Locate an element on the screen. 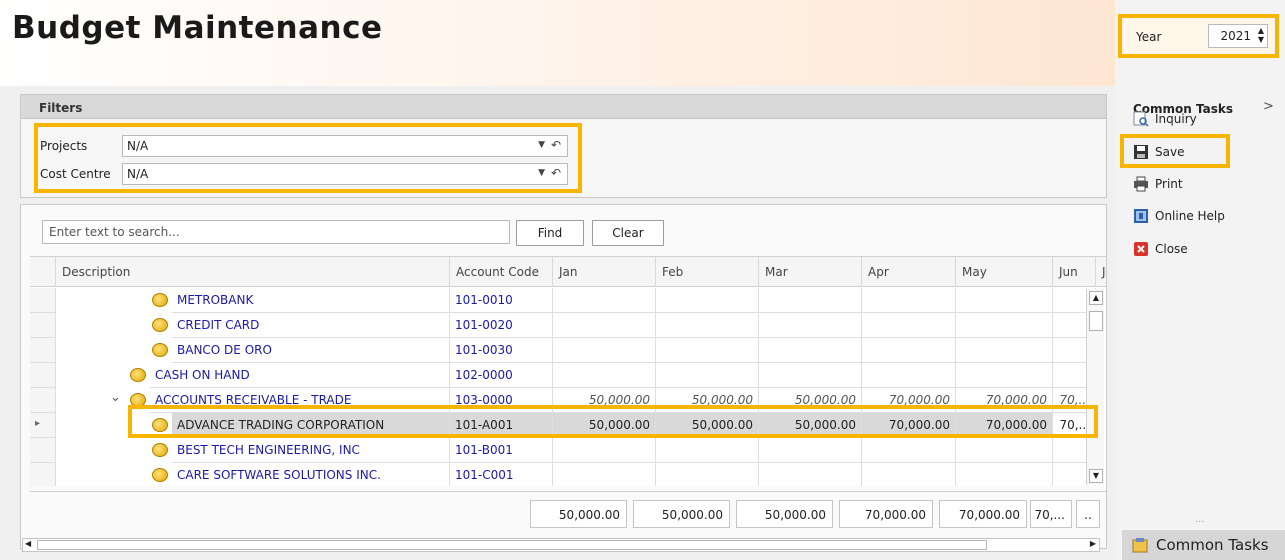 This screenshot has width=1285, height=560. account-code-cell: 101-C001 is located at coordinates (501, 474).